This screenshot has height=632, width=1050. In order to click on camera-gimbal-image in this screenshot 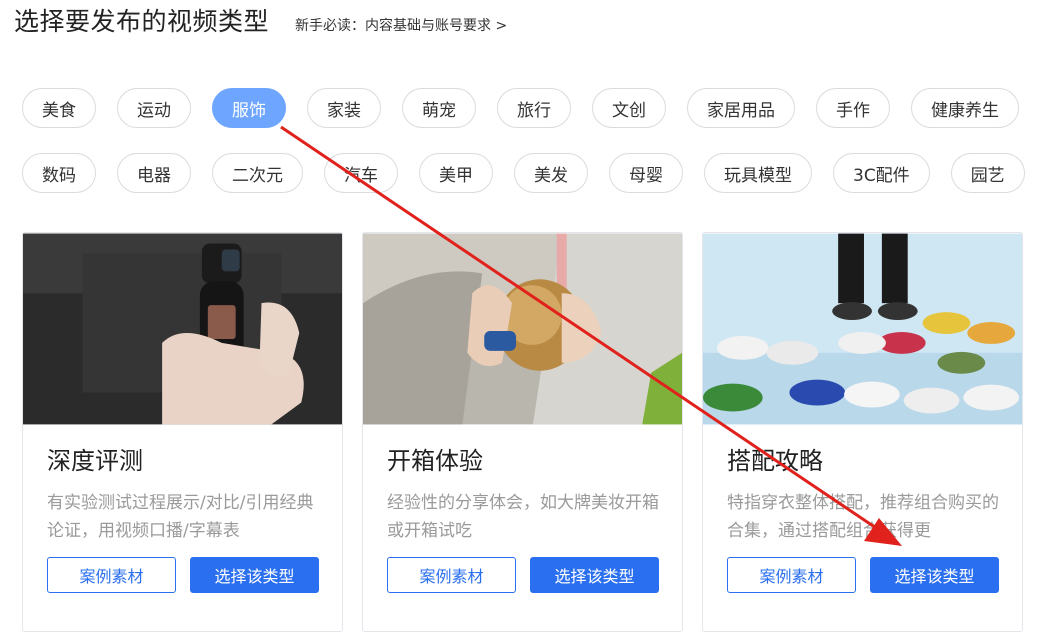, I will do `click(182, 329)`.